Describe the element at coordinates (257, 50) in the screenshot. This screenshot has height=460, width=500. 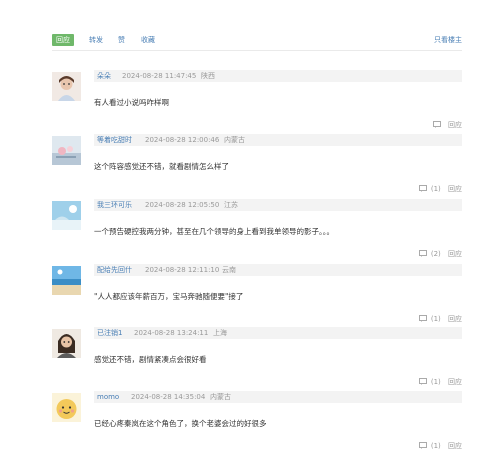
I see `tab-divider` at that location.